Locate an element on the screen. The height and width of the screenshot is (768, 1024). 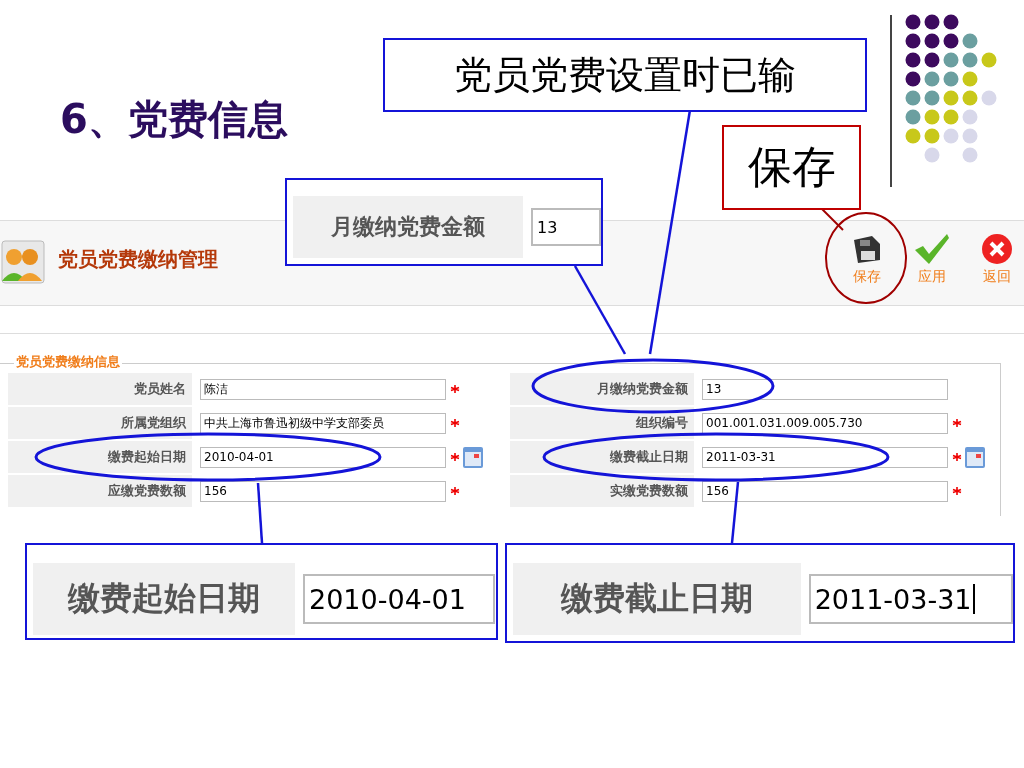
field-label: 所属党组织 is located at coordinates (100, 423).